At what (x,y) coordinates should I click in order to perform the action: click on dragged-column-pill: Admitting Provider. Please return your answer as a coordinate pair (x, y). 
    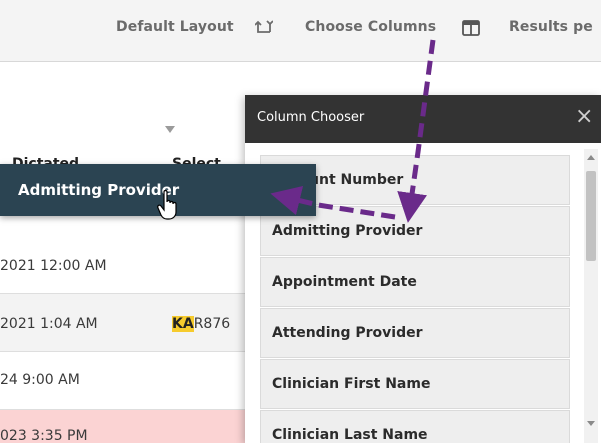
    Looking at the image, I should click on (158, 190).